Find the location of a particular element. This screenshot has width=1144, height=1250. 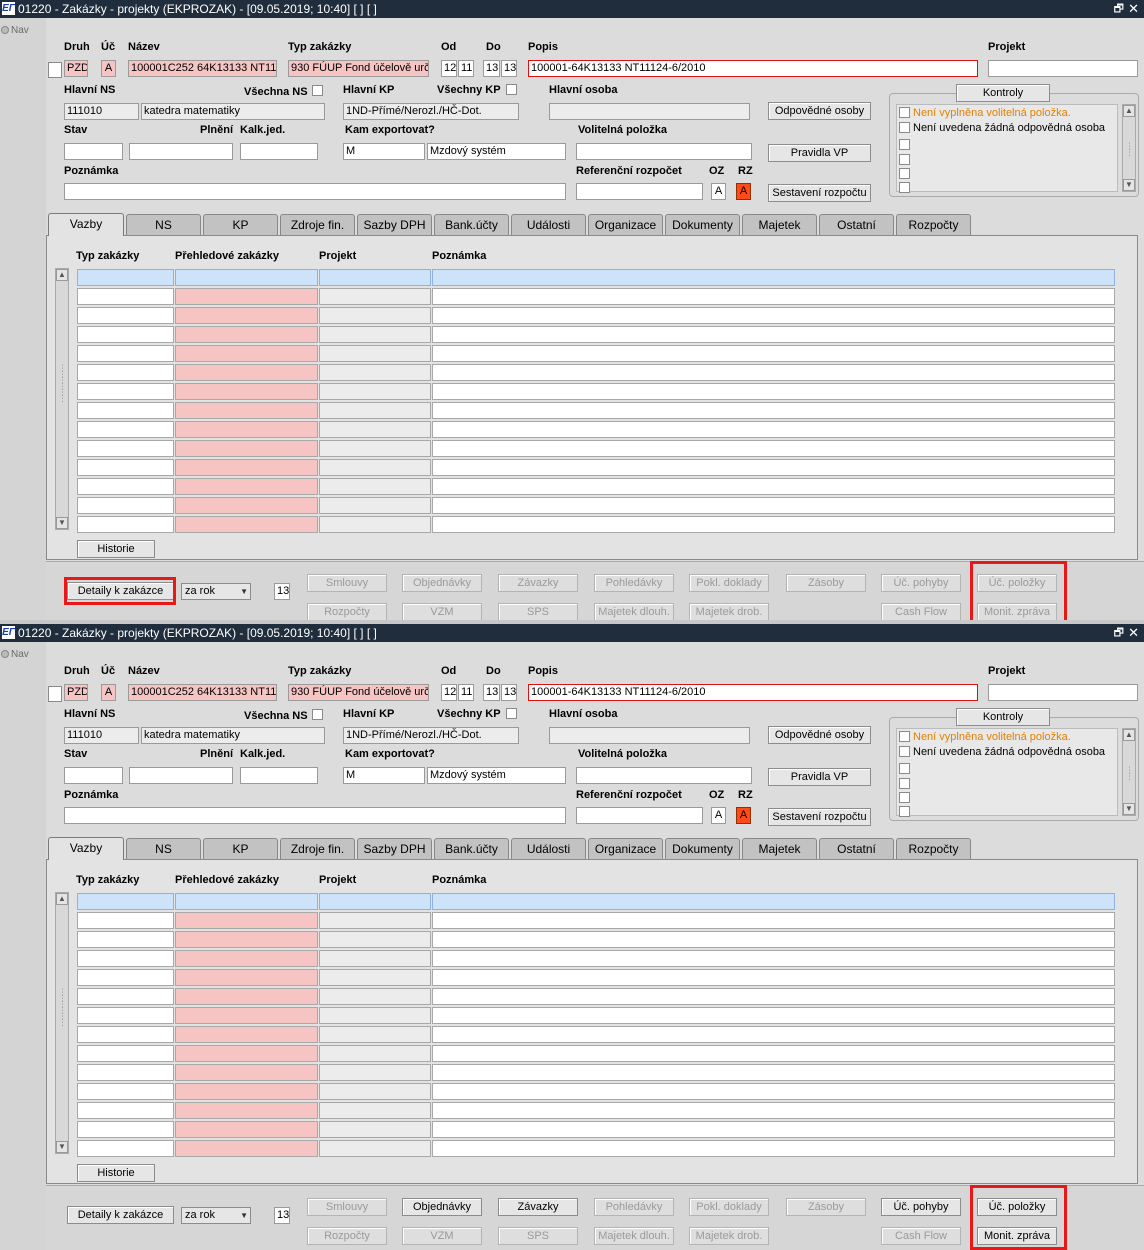

uc-pohyby-button: Úč. pohyby is located at coordinates (921, 583).